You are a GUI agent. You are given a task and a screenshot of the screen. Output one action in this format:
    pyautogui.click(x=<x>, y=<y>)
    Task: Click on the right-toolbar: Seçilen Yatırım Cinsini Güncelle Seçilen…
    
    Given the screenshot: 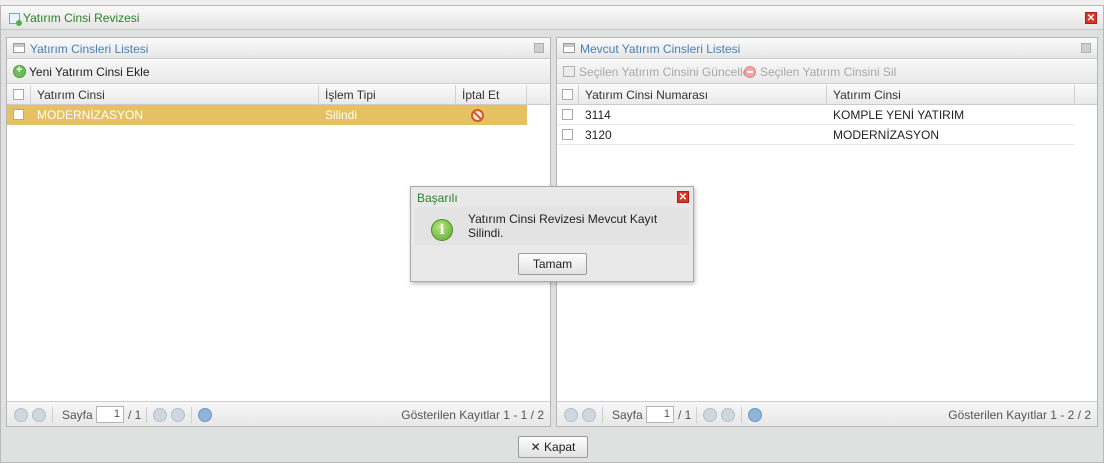 What is the action you would take?
    pyautogui.click(x=827, y=72)
    